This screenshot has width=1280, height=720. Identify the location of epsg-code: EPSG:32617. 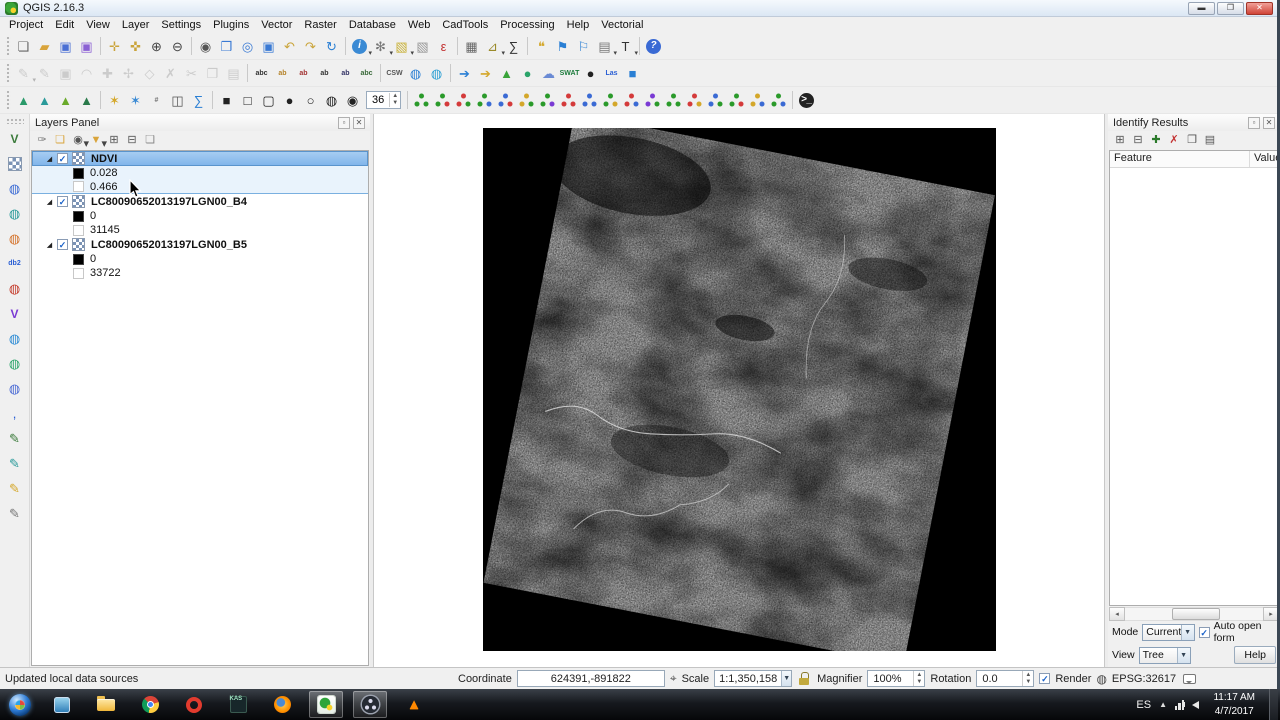
(1144, 679).